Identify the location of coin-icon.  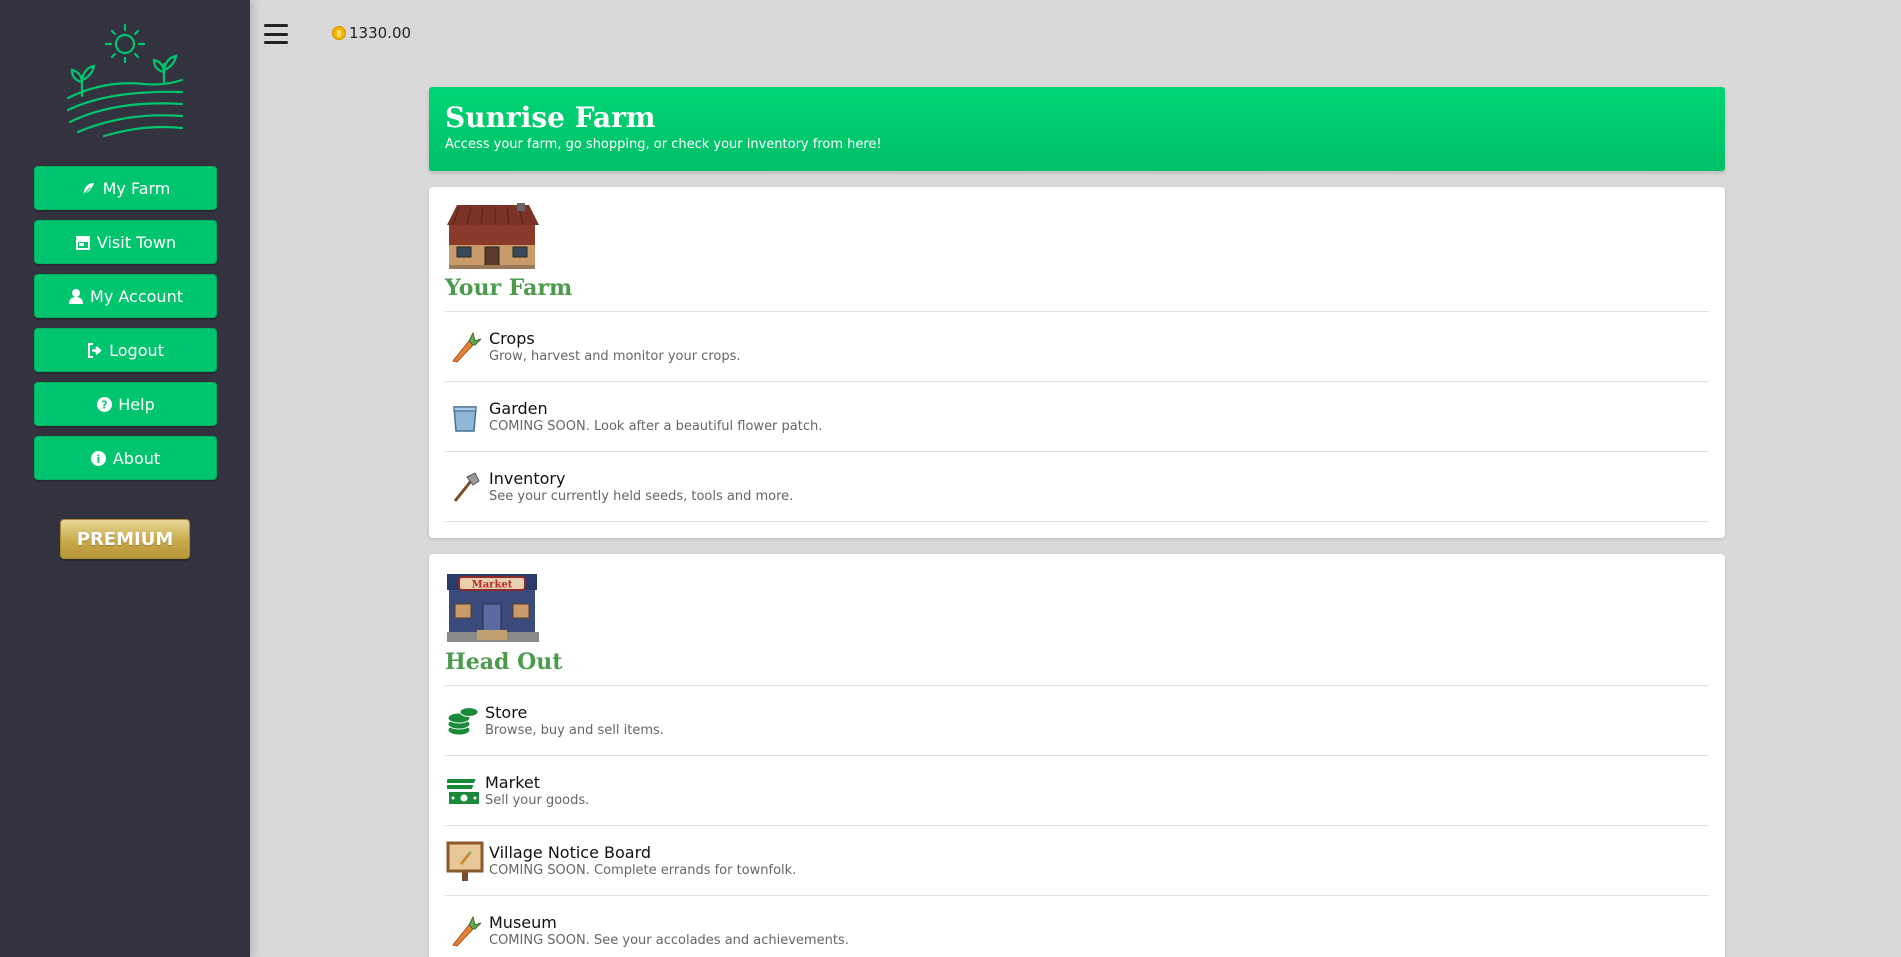
(339, 33).